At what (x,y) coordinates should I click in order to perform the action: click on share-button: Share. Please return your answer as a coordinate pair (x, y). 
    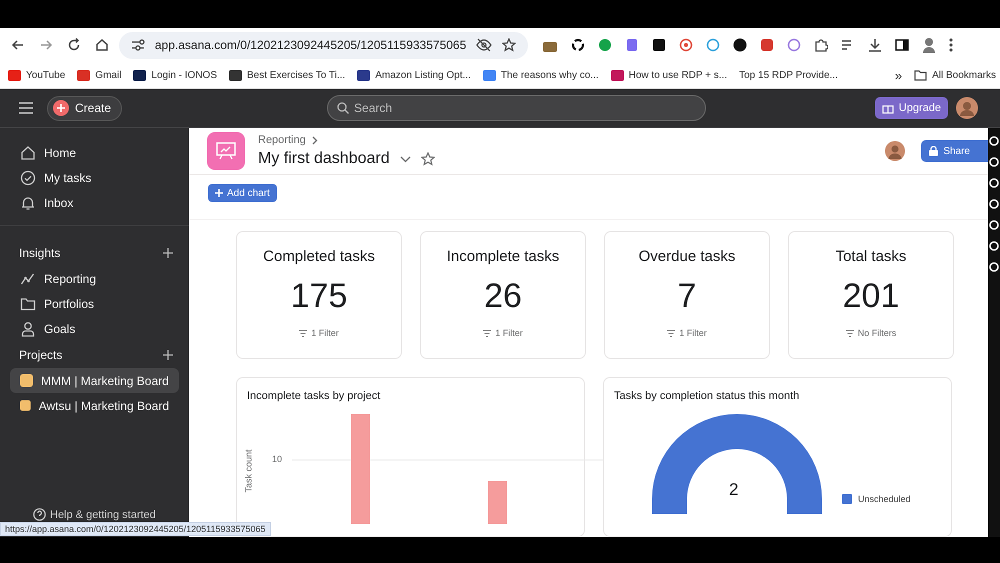
    Looking at the image, I should click on (954, 151).